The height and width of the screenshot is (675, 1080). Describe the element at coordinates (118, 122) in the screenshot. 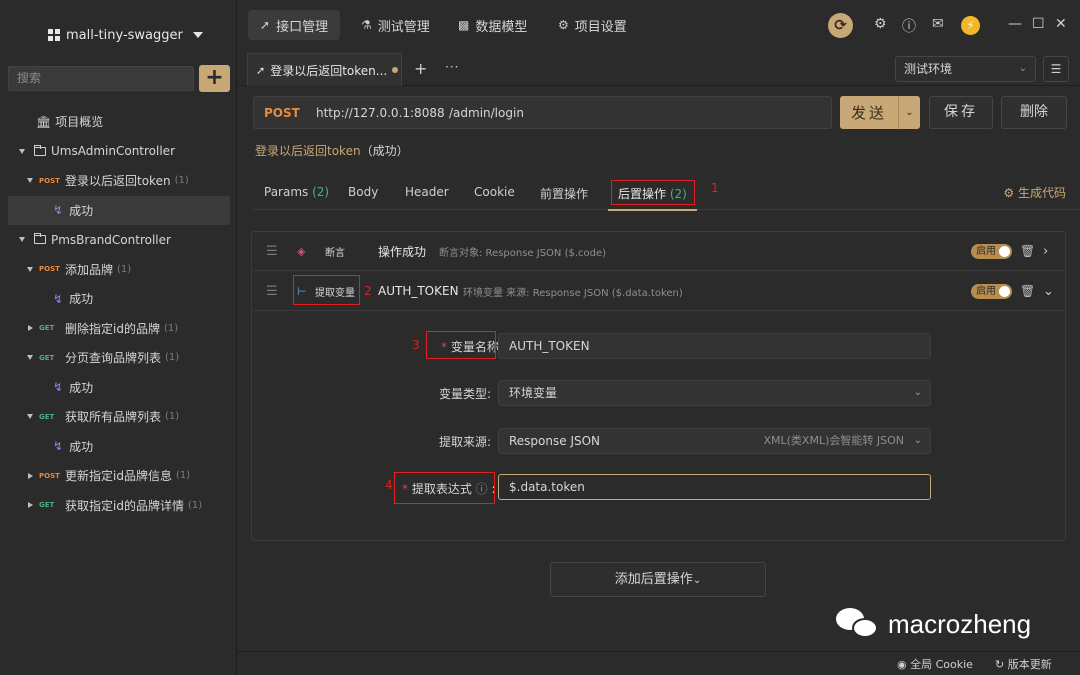

I see `tree-item-overview: 🏛 项目概览` at that location.